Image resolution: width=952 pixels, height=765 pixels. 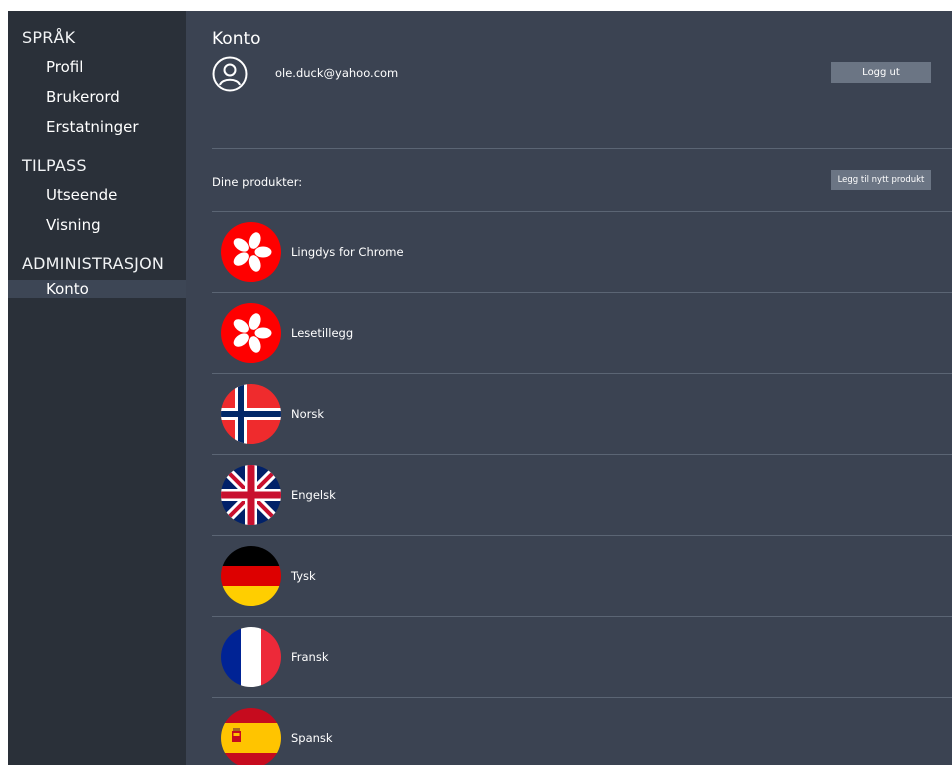 What do you see at coordinates (881, 72) in the screenshot?
I see `logout-button: Logg ut` at bounding box center [881, 72].